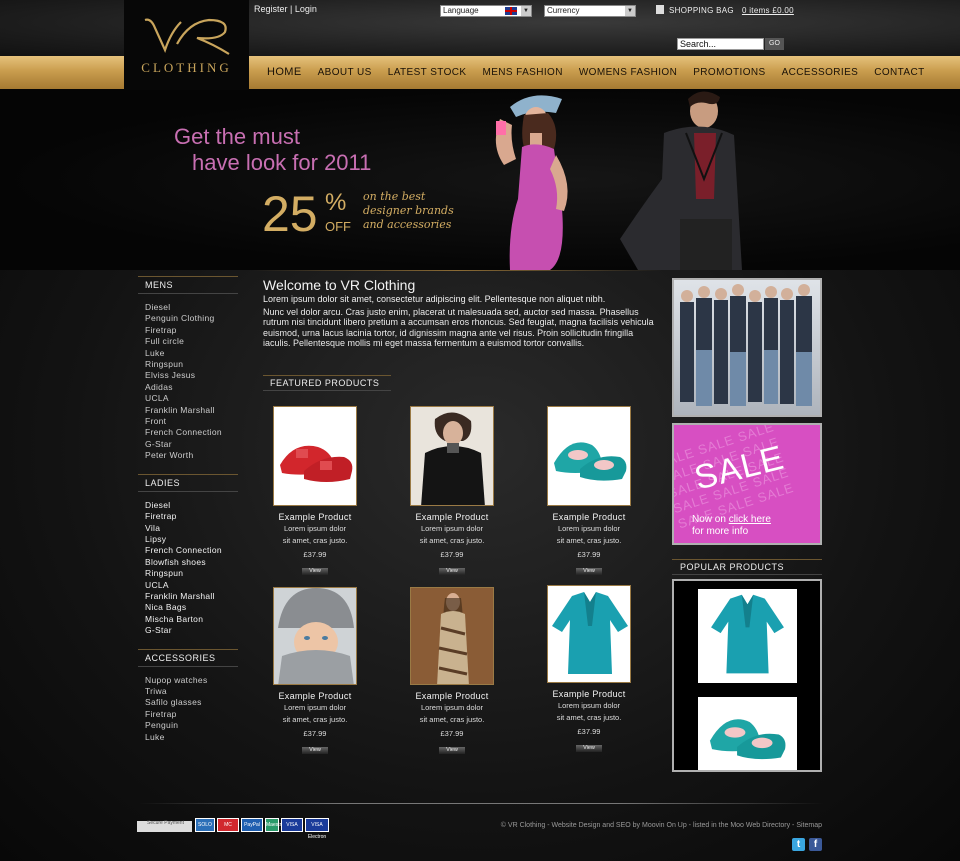 The width and height of the screenshot is (960, 861). What do you see at coordinates (709, 519) in the screenshot?
I see `sale-now-label: Now on` at bounding box center [709, 519].